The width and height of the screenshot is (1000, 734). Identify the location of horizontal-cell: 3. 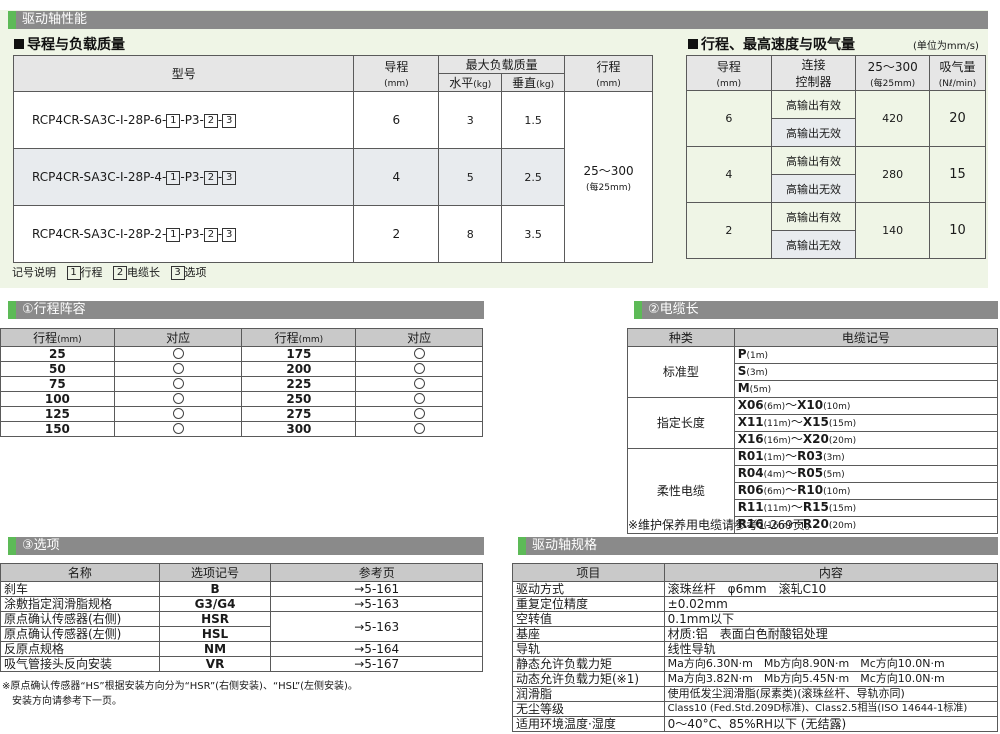
(470, 120).